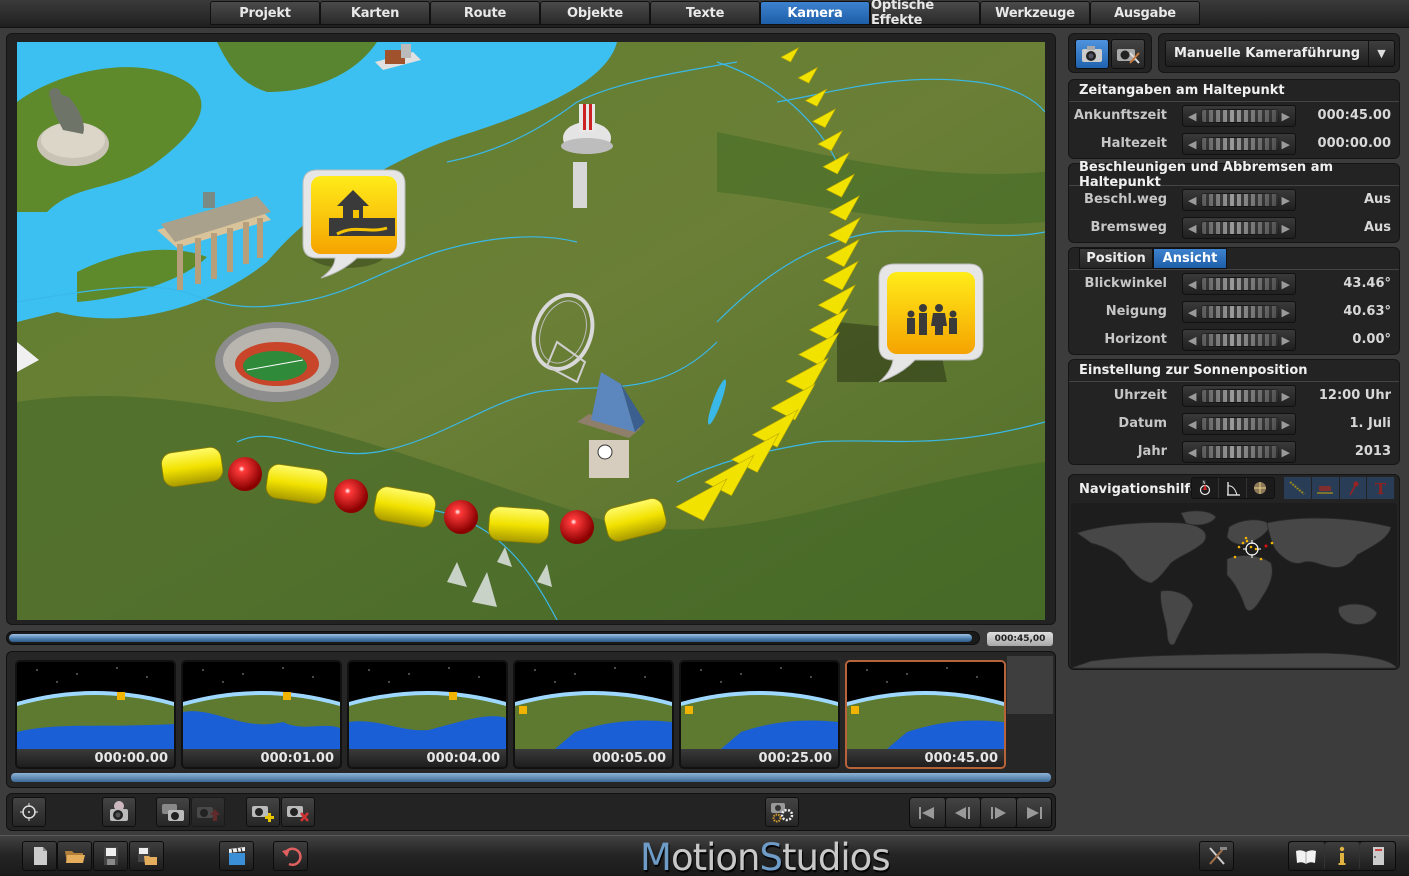 The image size is (1409, 876). Describe the element at coordinates (1353, 488) in the screenshot. I see `pin-layer-button` at that location.